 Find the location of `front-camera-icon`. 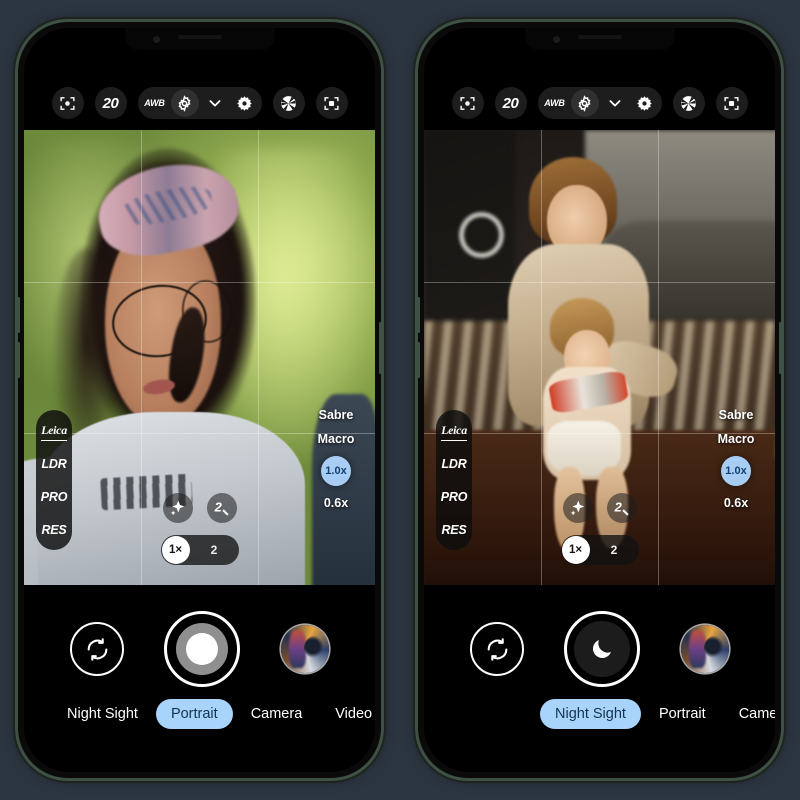

front-camera-icon is located at coordinates (156, 39).